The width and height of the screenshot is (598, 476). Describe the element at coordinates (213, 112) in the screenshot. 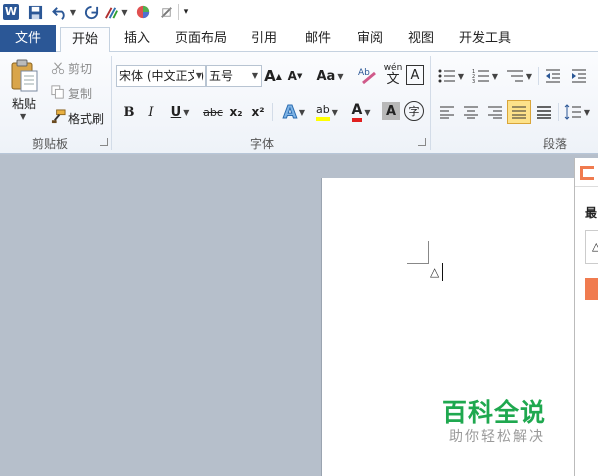

I see `strikethrough-button: abc` at that location.